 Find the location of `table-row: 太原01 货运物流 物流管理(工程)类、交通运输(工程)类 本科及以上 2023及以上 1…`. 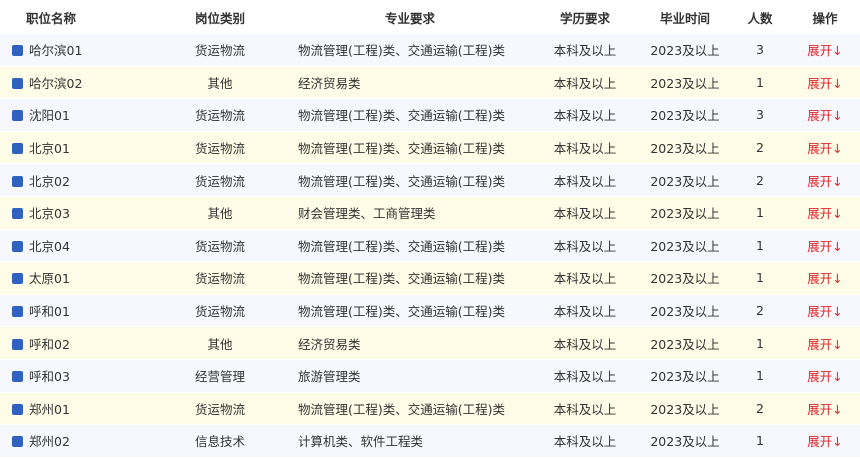

table-row: 太原01 货运物流 物流管理(工程)类、交通运输(工程)类 本科及以上 2023及以上 1… is located at coordinates (430, 278).